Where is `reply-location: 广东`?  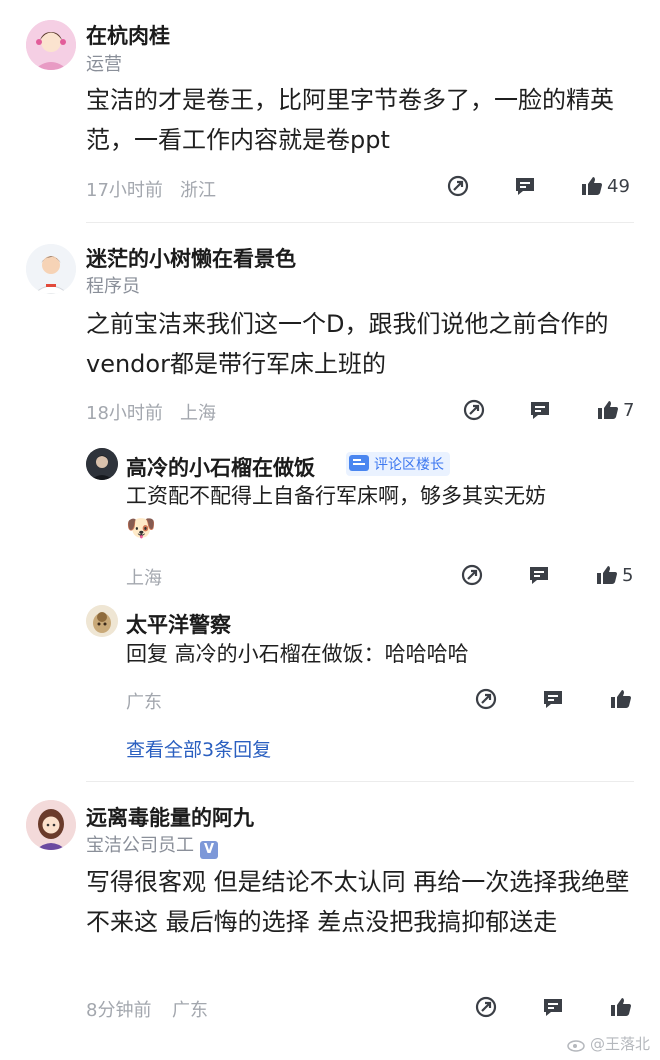
reply-location: 广东 is located at coordinates (144, 702).